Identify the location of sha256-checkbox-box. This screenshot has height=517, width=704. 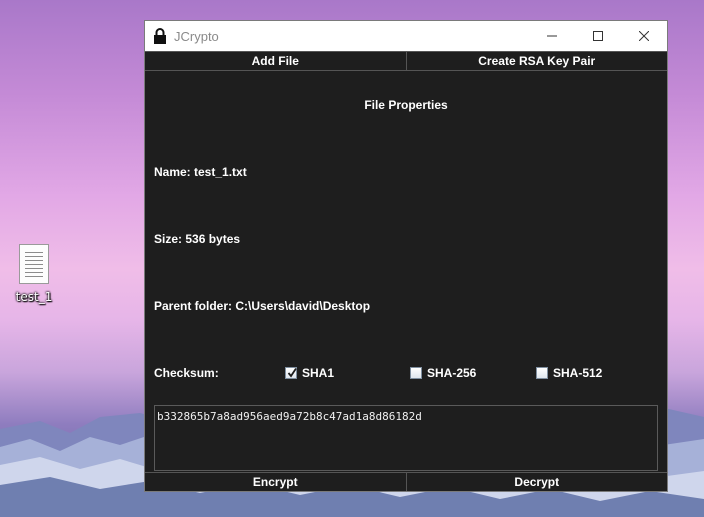
(416, 373).